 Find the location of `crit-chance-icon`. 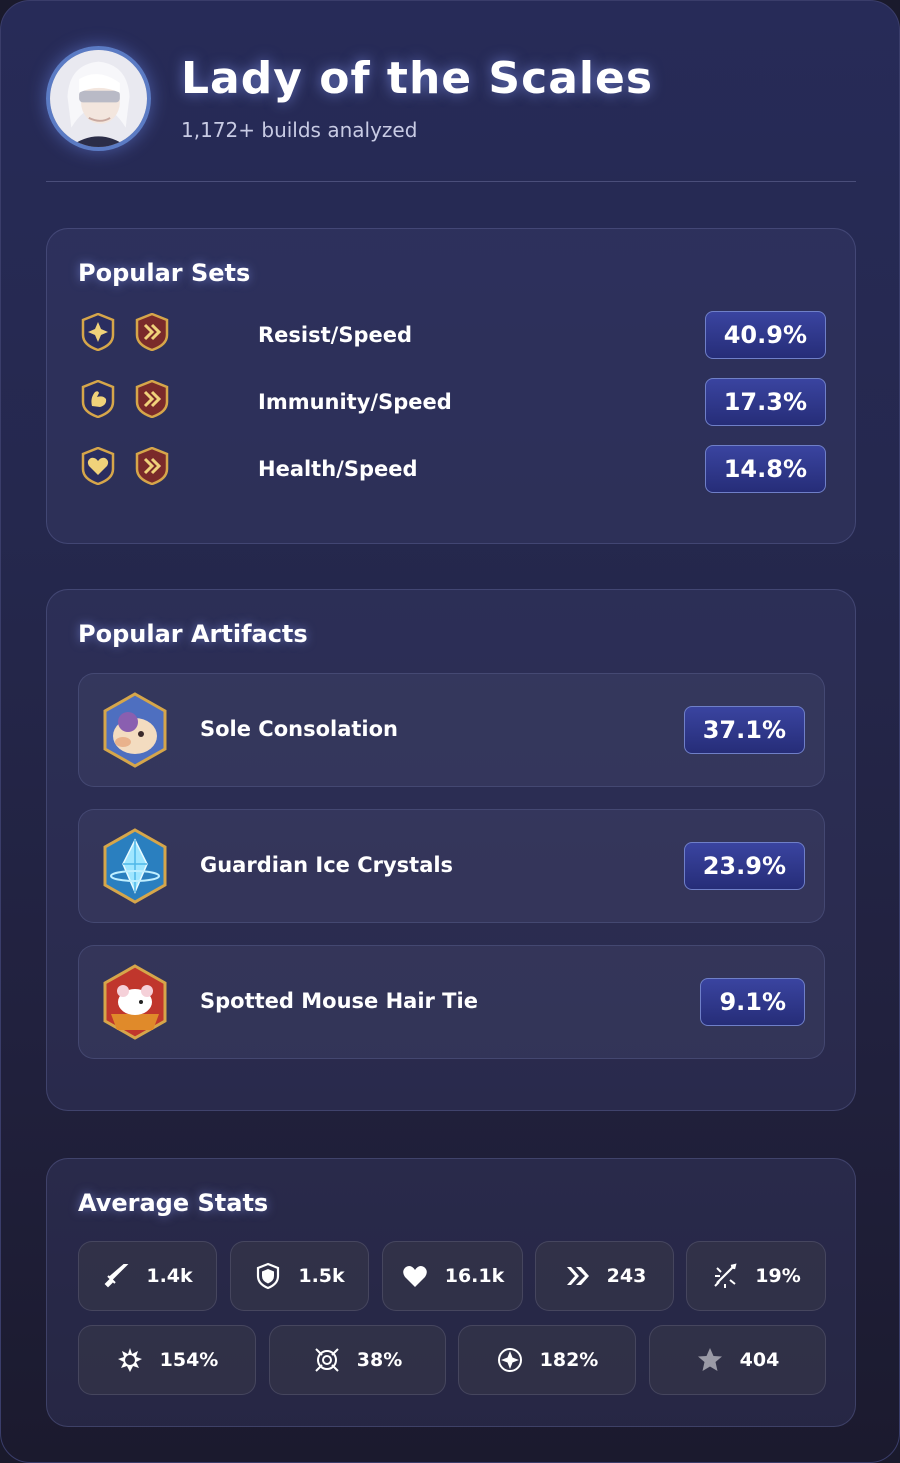

crit-chance-icon is located at coordinates (725, 1275).